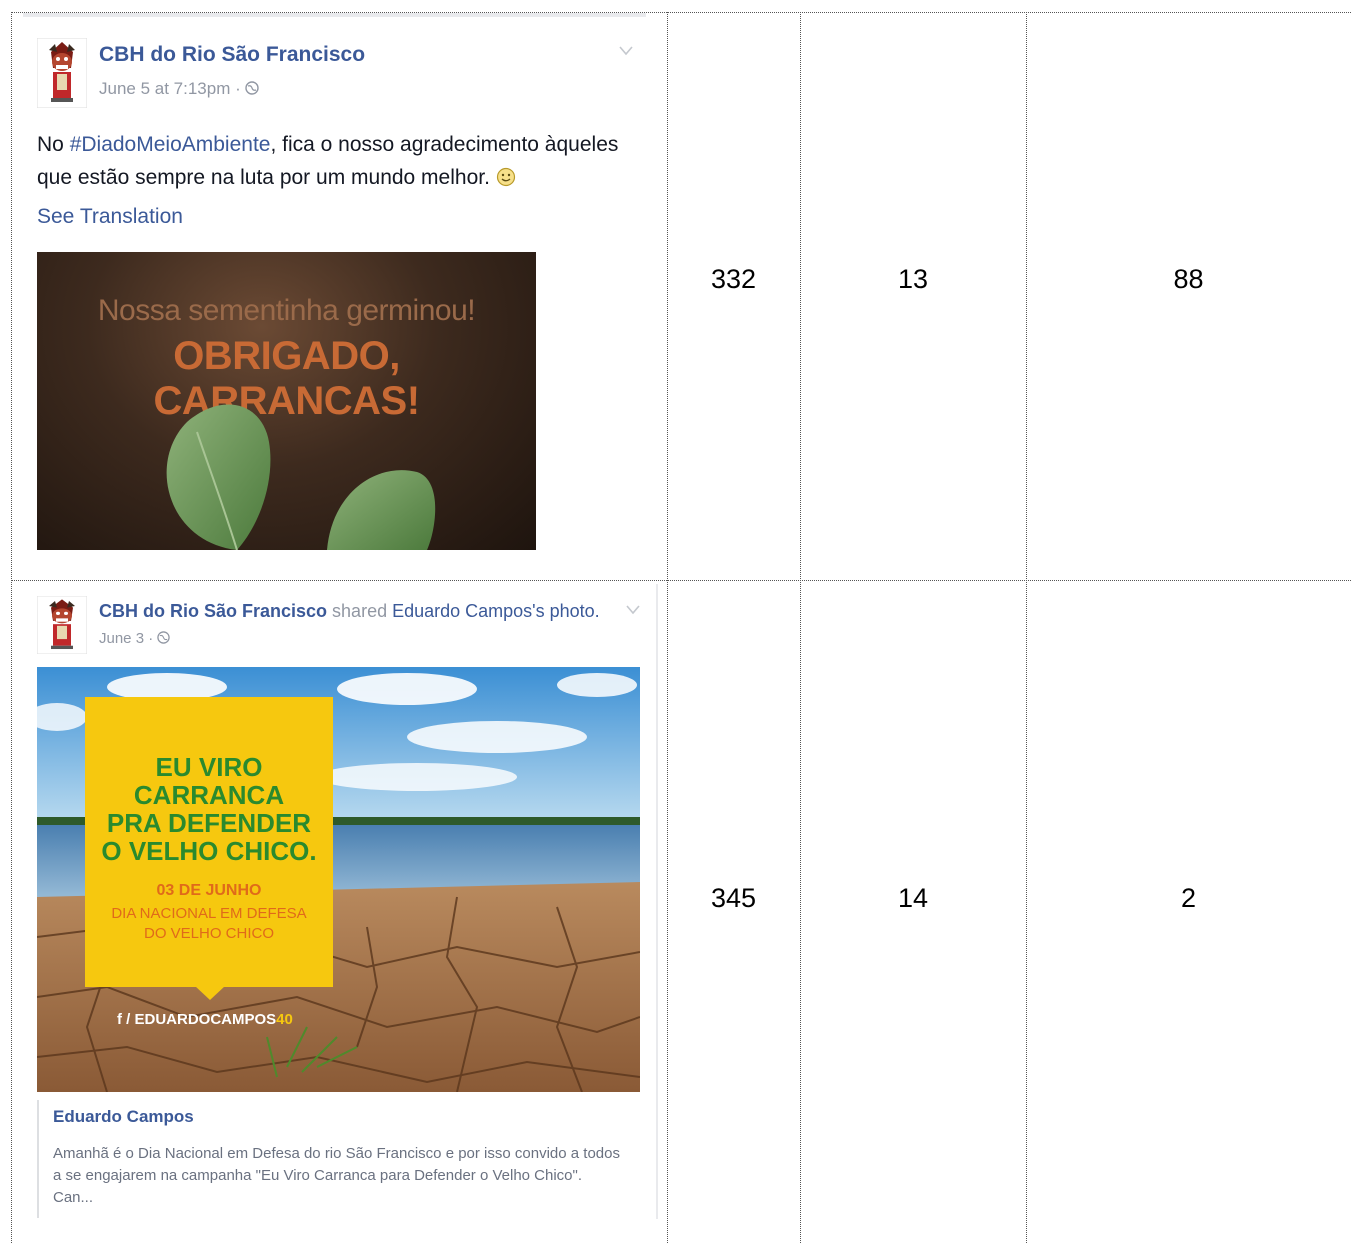  I want to click on photo-hashtag: f / EDUARDOCAMPOS40, so click(205, 1019).